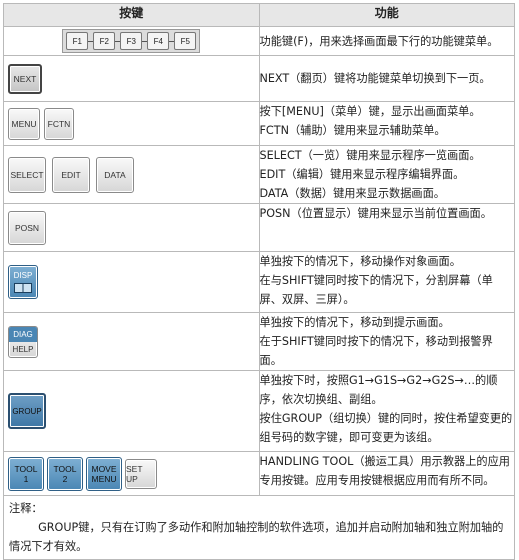 The height and width of the screenshot is (560, 519). I want to click on key-cell: NEXT, so click(131, 78).